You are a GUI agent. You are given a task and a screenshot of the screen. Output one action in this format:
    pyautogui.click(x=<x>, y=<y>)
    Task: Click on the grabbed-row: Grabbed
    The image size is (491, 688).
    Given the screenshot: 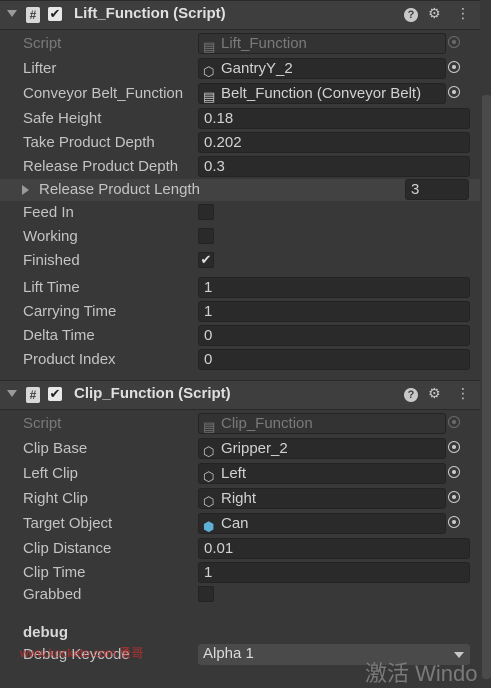 What is the action you would take?
    pyautogui.click(x=240, y=595)
    